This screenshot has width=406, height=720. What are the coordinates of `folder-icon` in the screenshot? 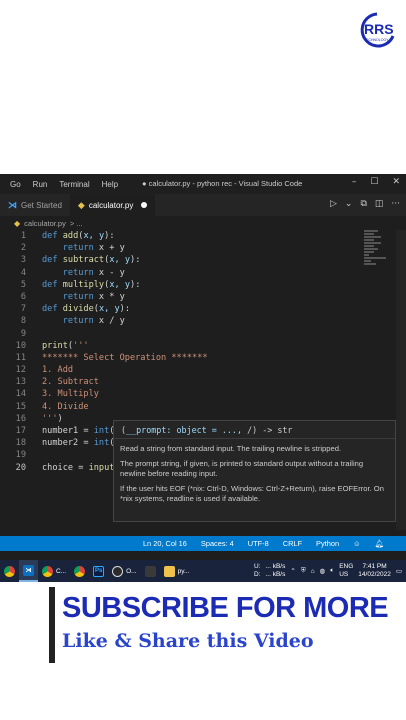 It's located at (169, 571).